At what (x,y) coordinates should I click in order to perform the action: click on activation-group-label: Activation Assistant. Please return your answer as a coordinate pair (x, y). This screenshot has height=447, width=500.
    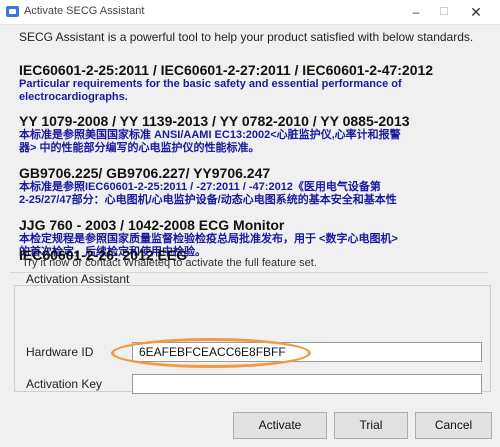
    Looking at the image, I should click on (78, 279).